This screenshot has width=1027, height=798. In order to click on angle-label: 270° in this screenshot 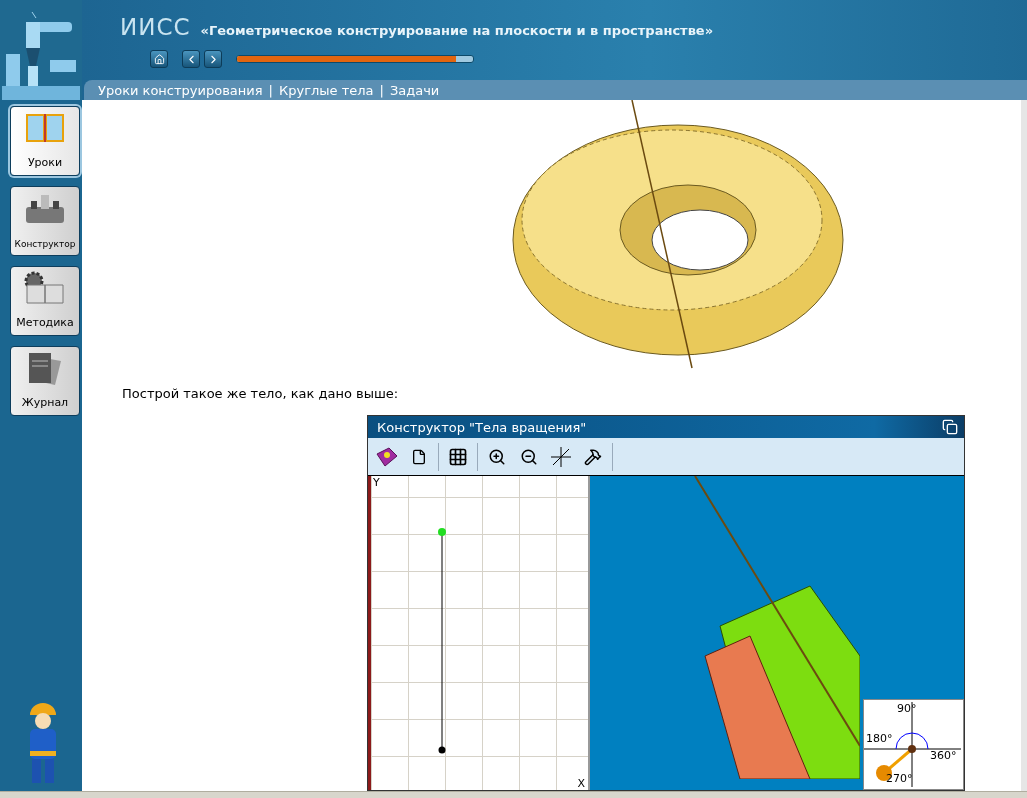, I will do `click(899, 778)`.